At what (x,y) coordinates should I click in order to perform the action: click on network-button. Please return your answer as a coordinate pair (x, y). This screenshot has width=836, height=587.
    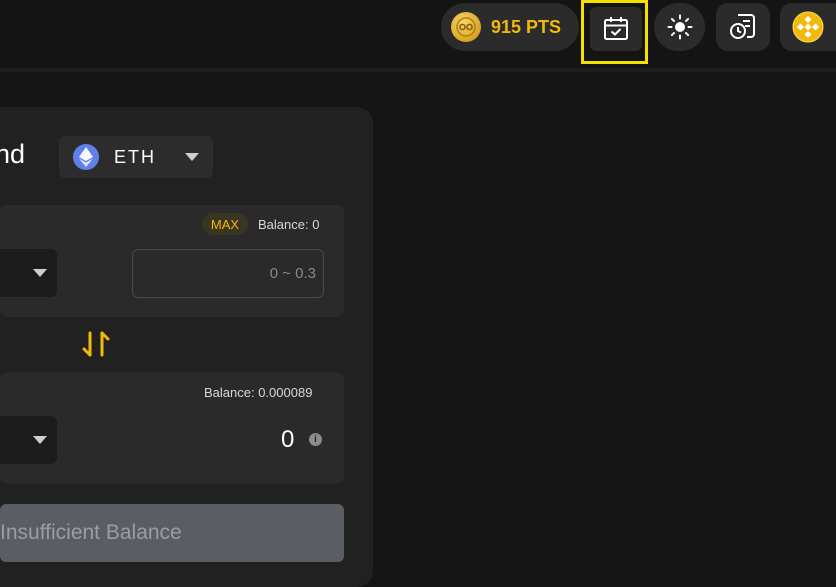
    Looking at the image, I should click on (808, 27).